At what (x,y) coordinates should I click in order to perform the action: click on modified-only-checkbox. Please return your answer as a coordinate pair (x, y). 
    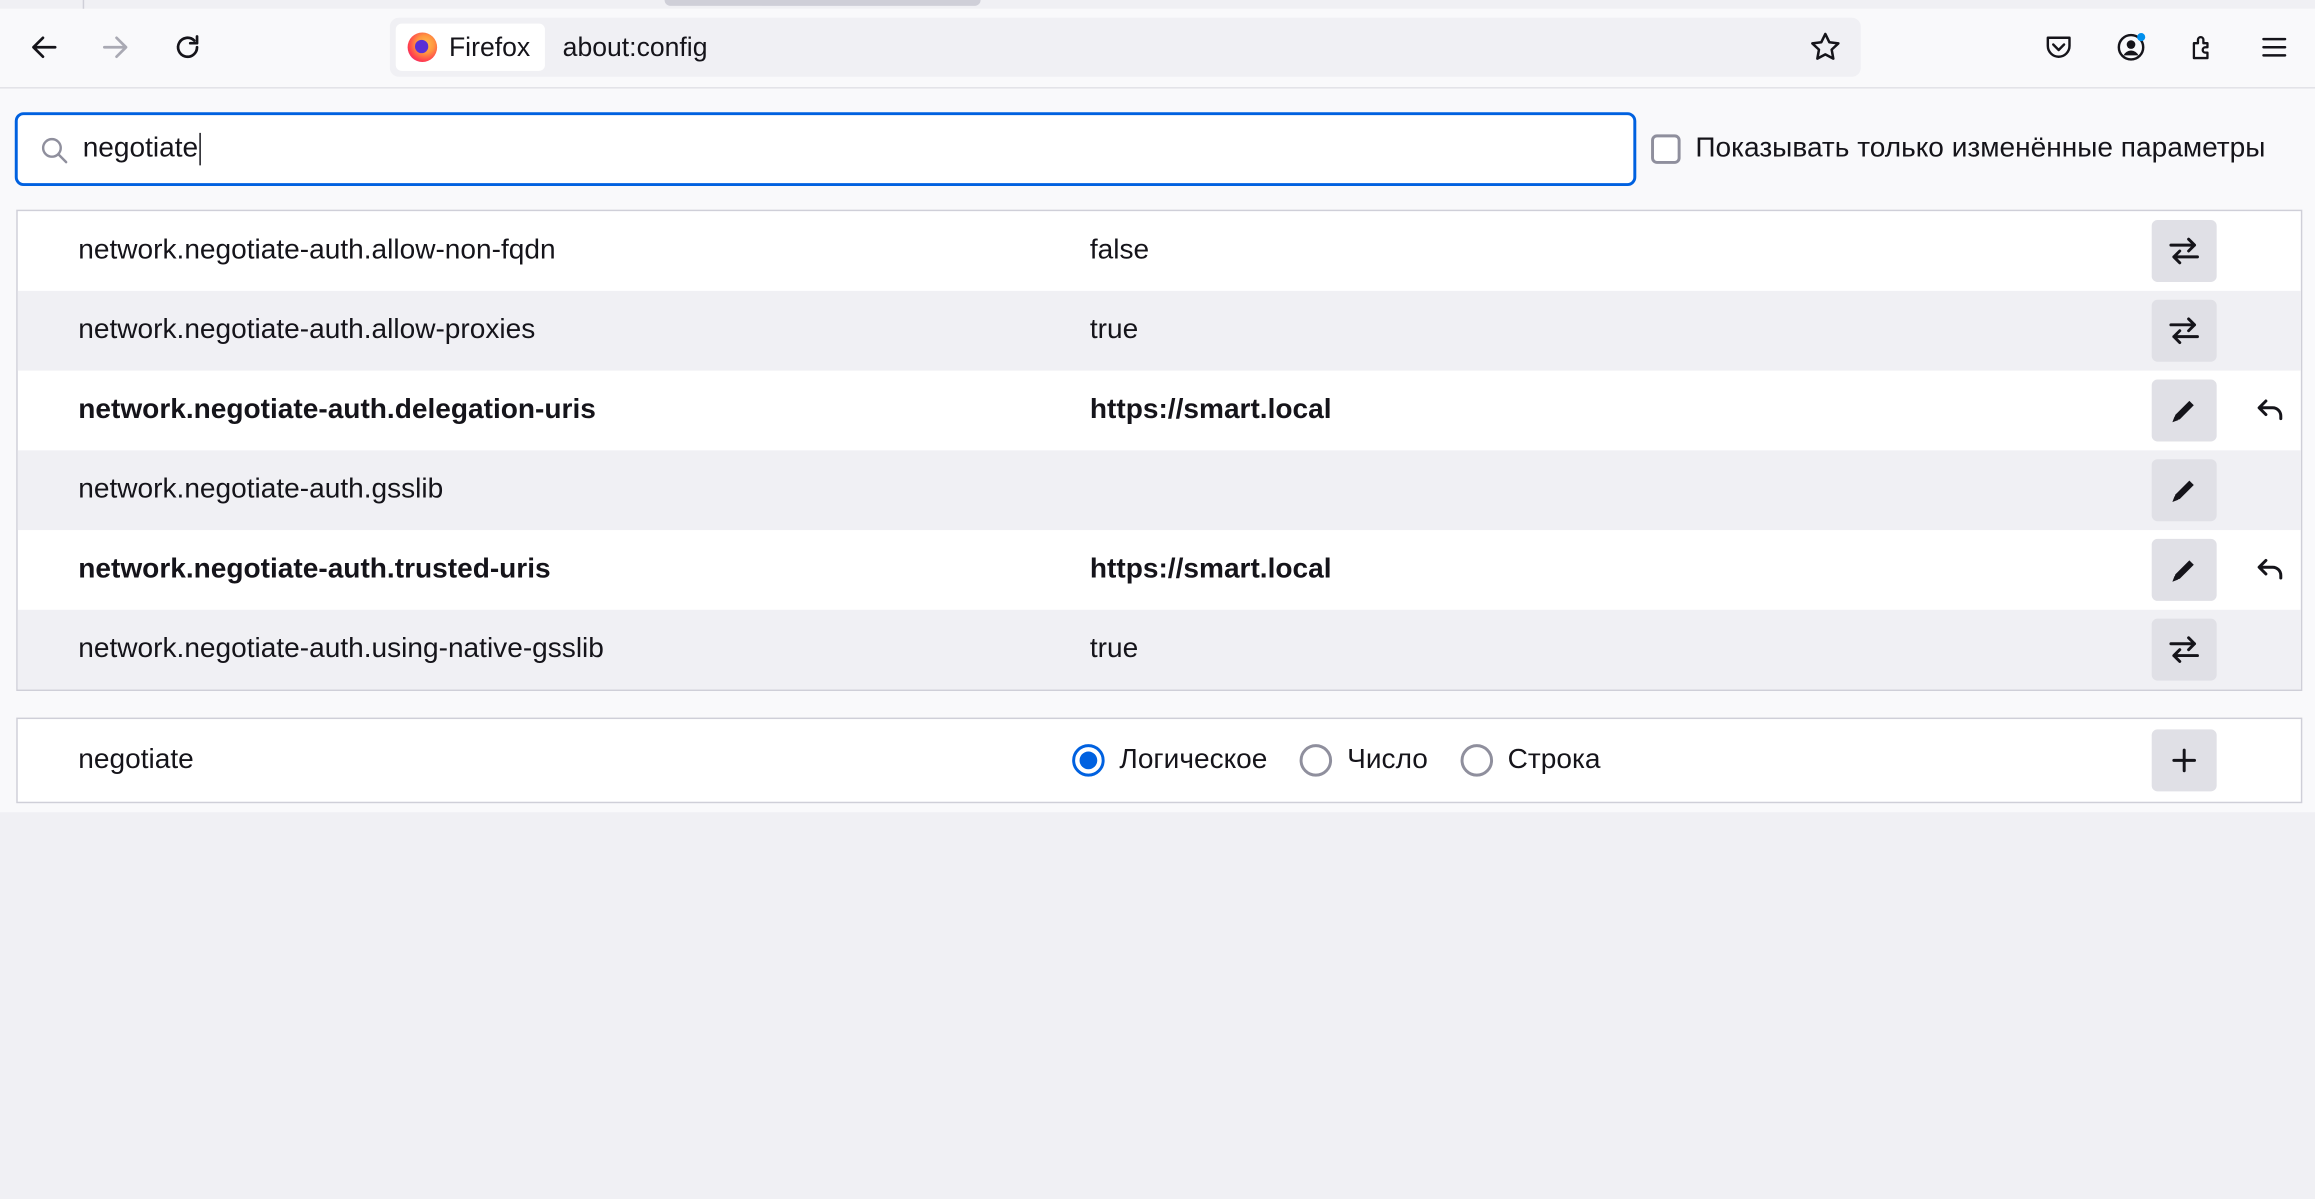
    Looking at the image, I should click on (1666, 149).